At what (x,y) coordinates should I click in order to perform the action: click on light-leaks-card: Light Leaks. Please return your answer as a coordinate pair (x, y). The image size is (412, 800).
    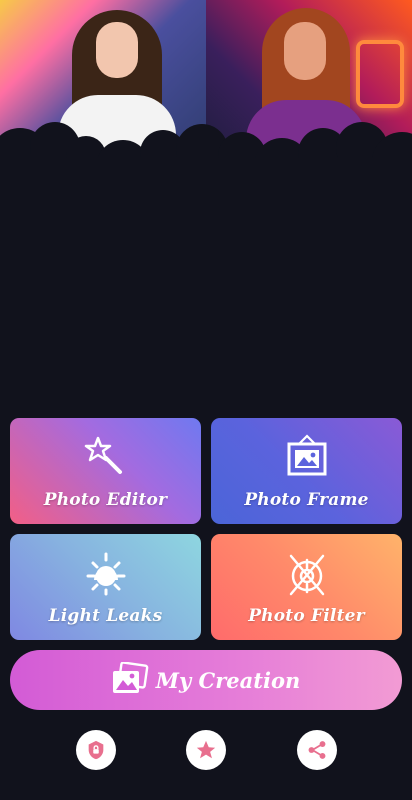
    Looking at the image, I should click on (105, 587).